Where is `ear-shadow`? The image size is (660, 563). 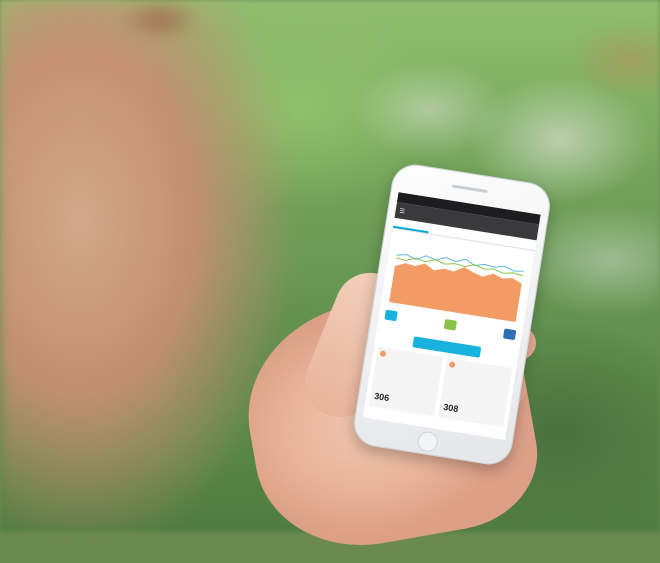 ear-shadow is located at coordinates (160, 20).